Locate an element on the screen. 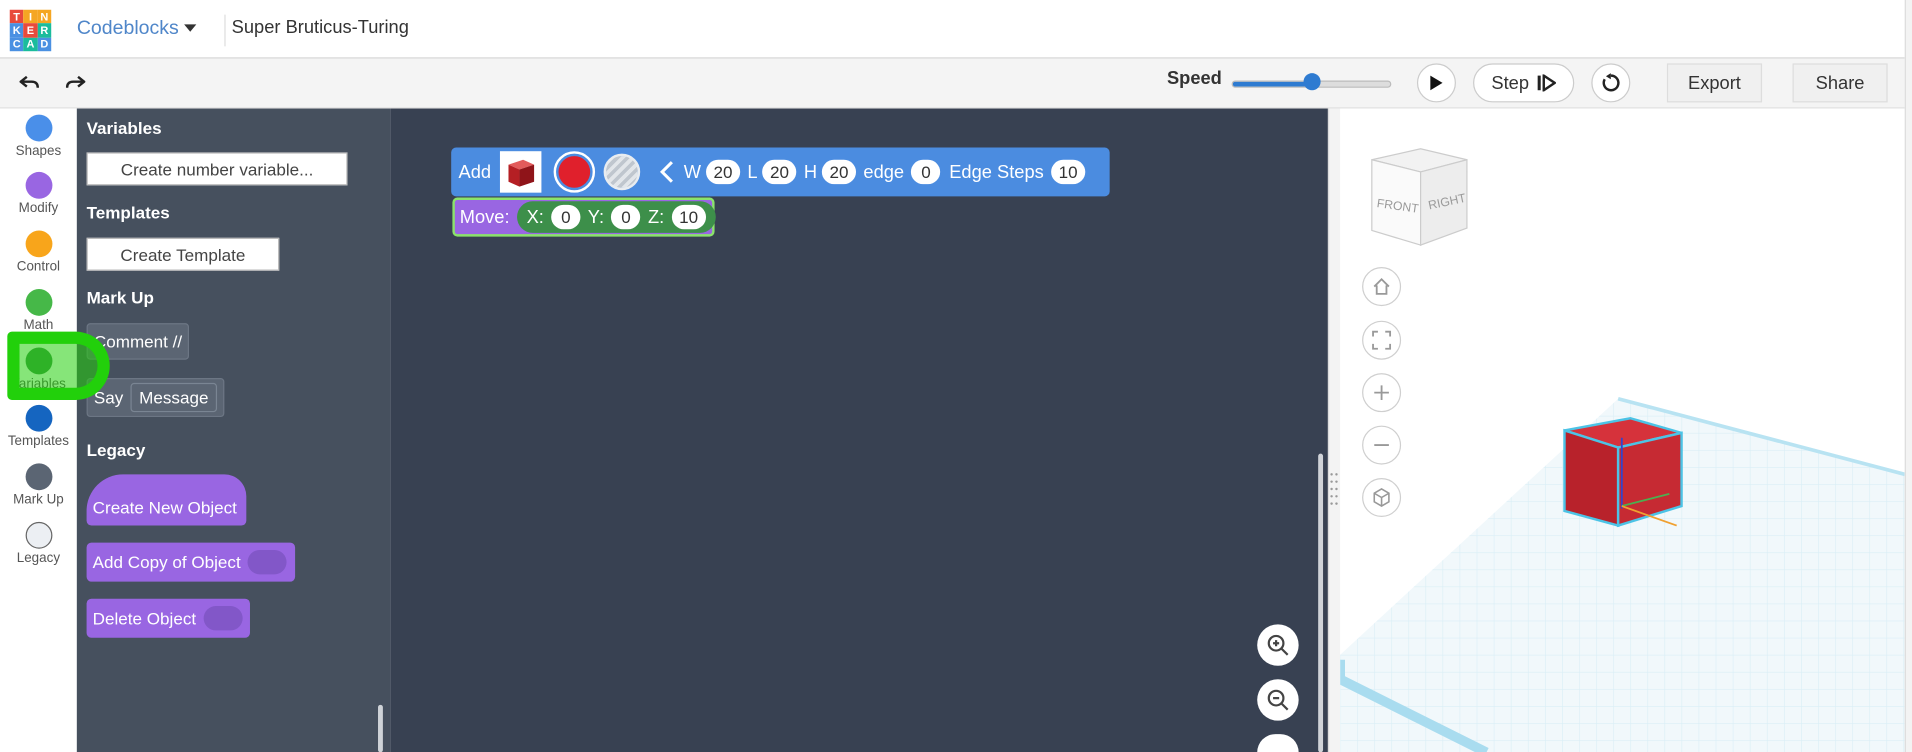  undo-button is located at coordinates (29, 82).